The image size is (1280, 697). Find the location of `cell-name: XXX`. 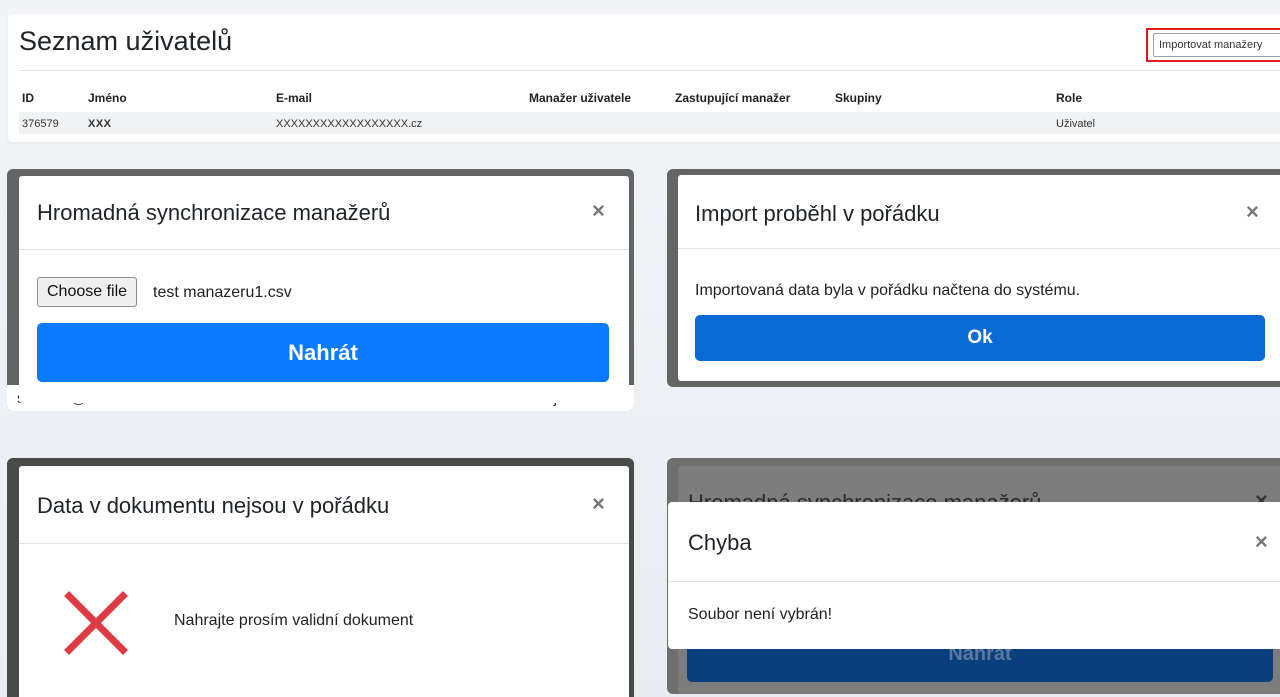

cell-name: XXX is located at coordinates (100, 124).